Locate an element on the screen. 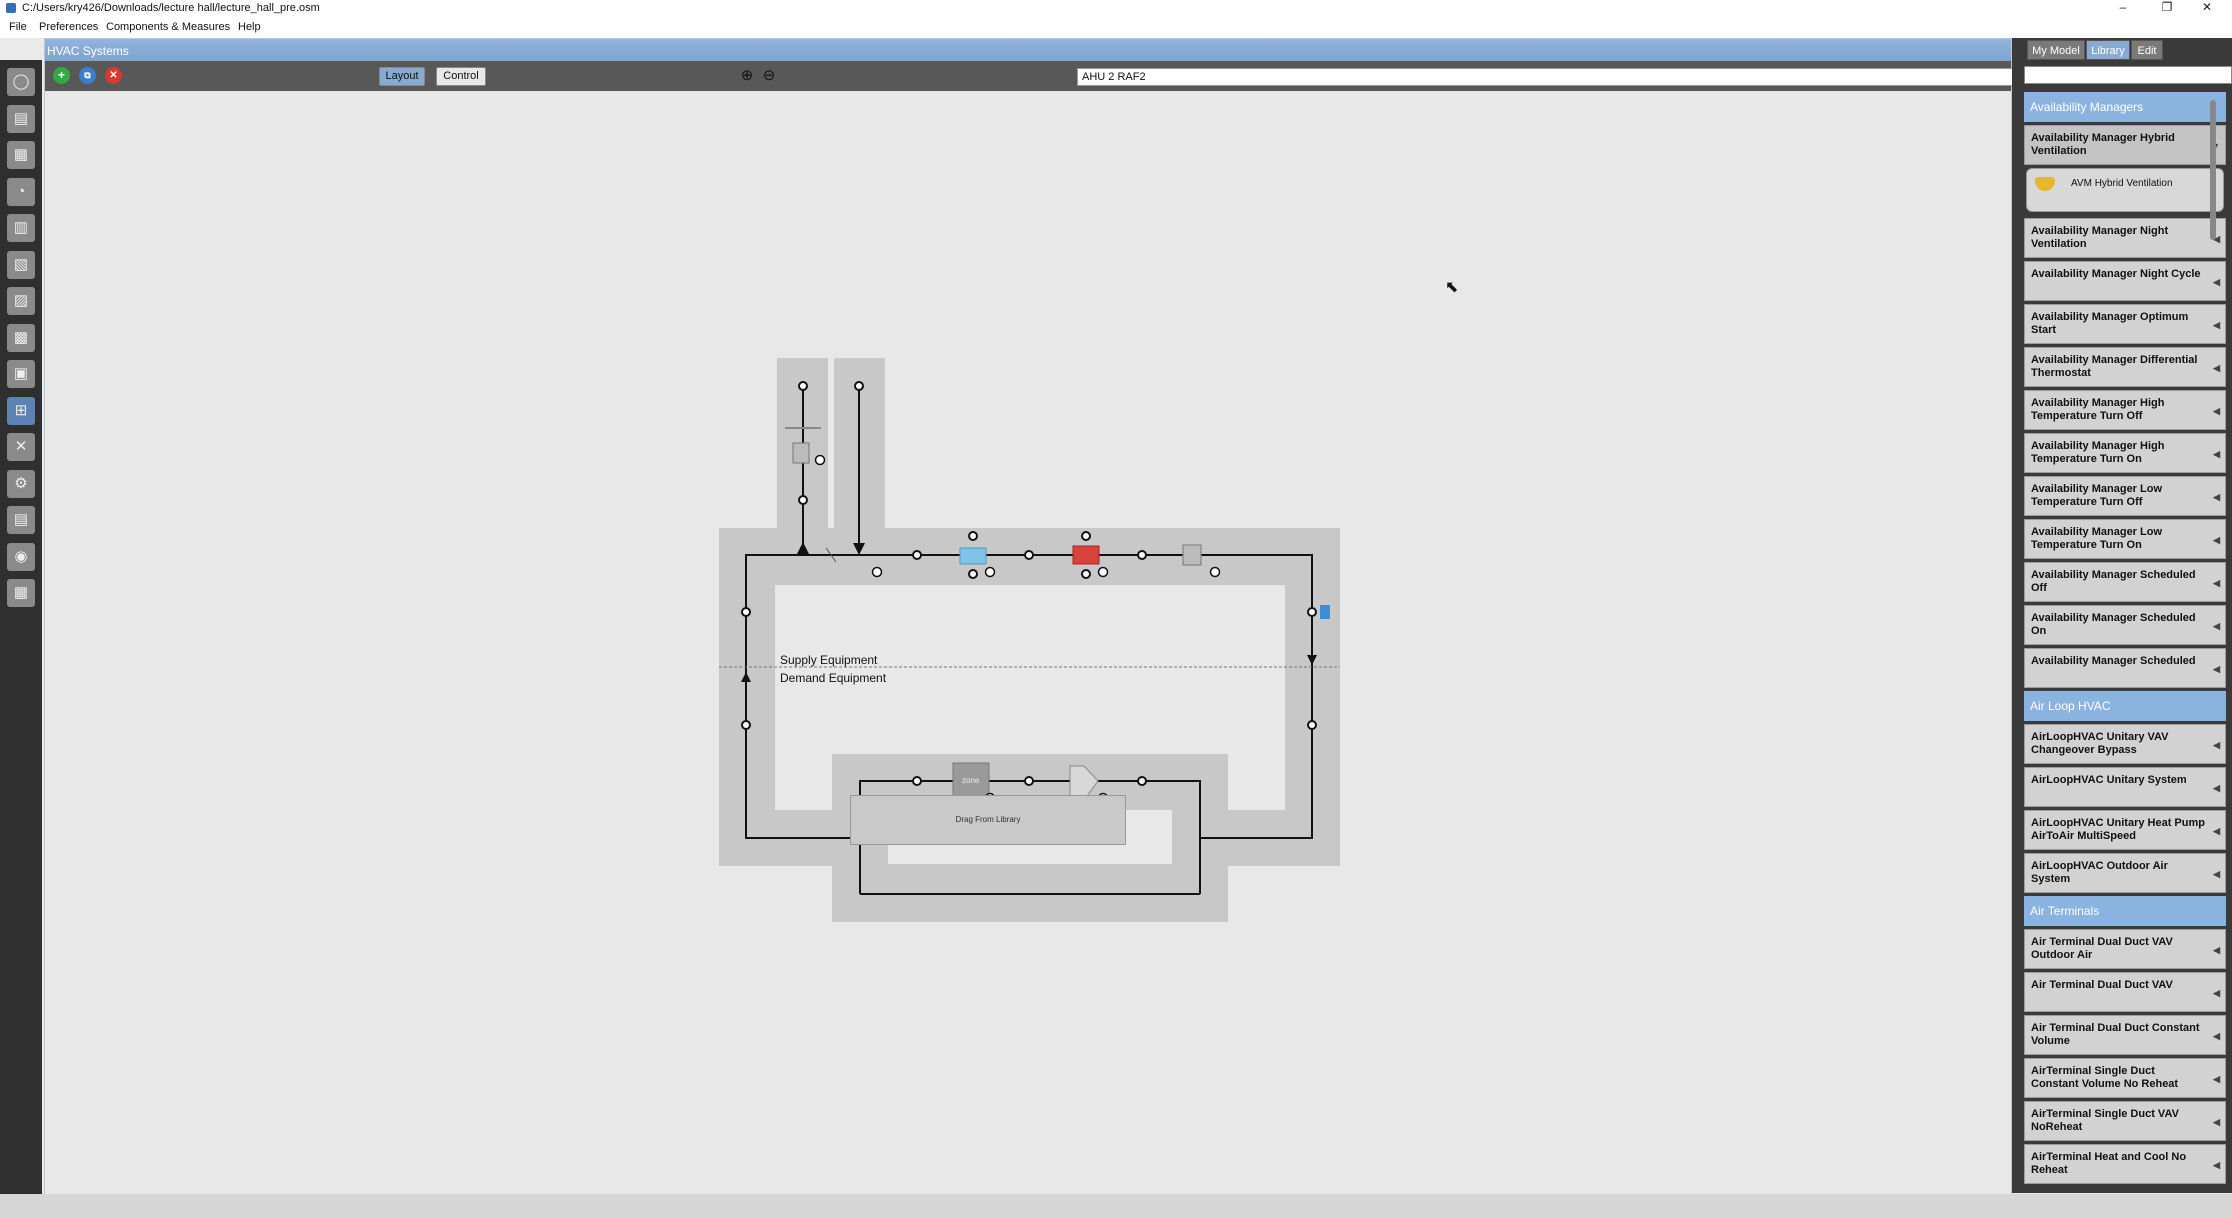 The width and height of the screenshot is (2232, 1218). library-item: Availability Manager Scheduled Off ◀ is located at coordinates (2125, 582).